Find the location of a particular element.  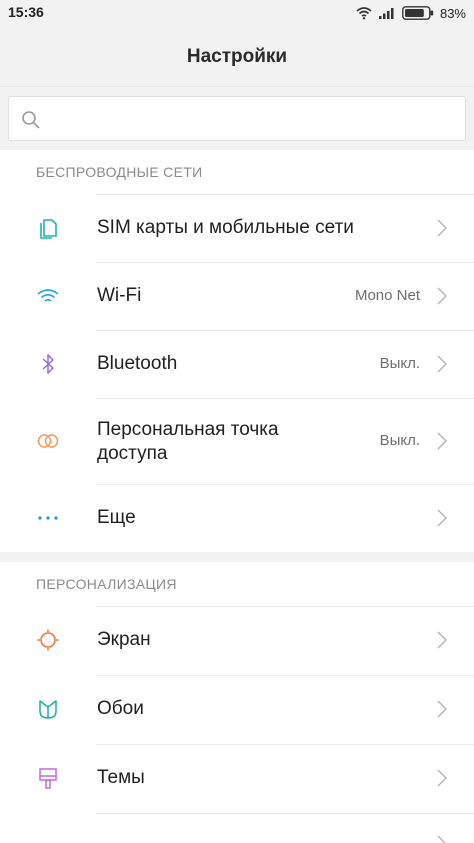

search-icon is located at coordinates (31, 120).